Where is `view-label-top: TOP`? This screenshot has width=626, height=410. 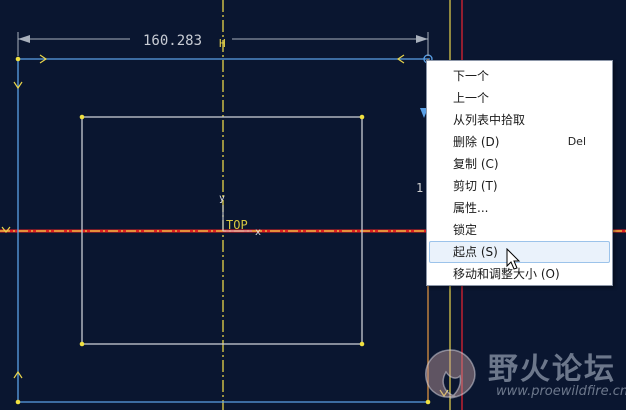
view-label-top: TOP is located at coordinates (237, 225).